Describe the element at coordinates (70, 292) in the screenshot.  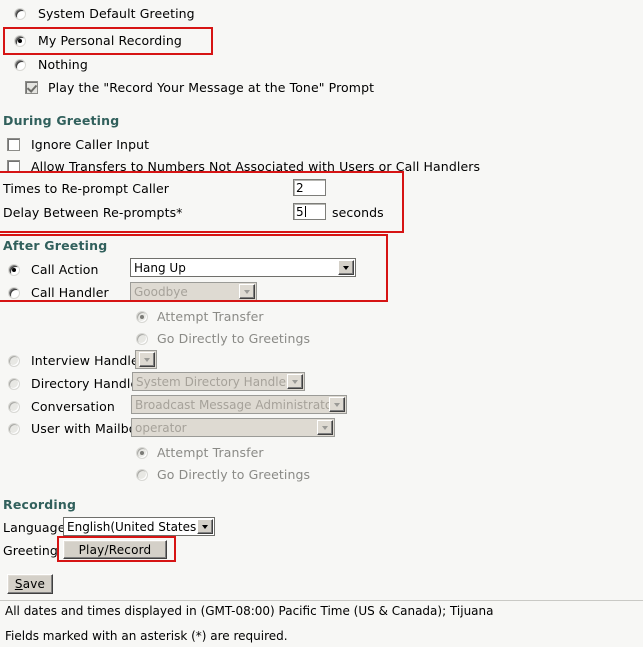
I see `radio-label-call-handler: Call Handler` at that location.